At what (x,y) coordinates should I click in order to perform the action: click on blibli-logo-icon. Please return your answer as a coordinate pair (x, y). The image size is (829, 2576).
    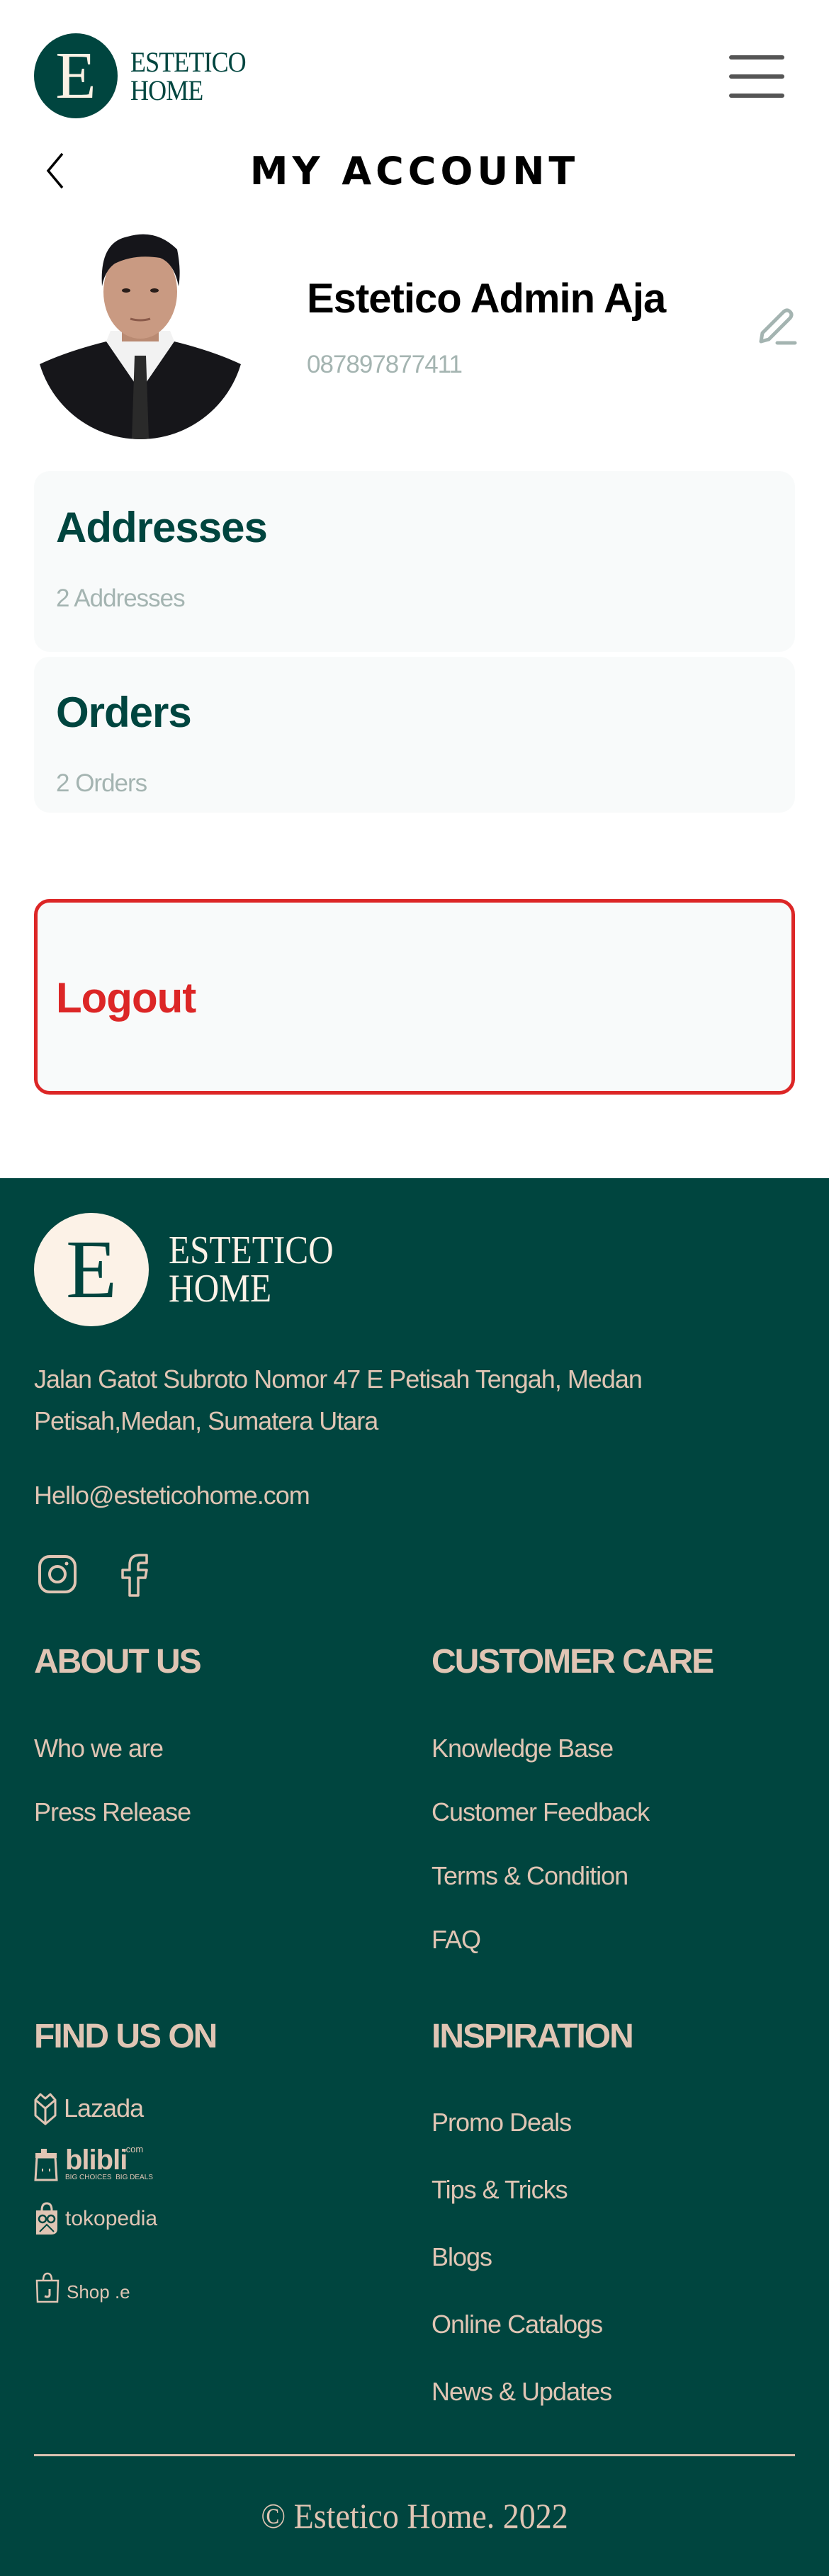
    Looking at the image, I should click on (46, 2165).